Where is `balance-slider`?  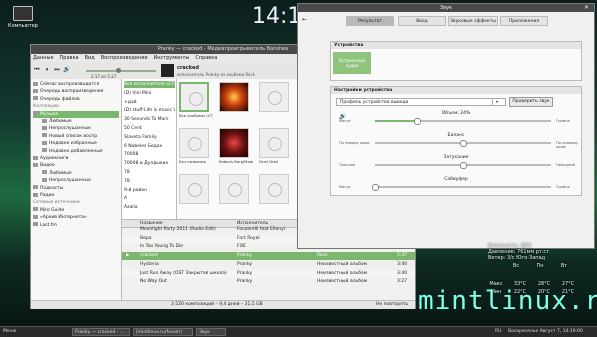 balance-slider is located at coordinates (463, 143).